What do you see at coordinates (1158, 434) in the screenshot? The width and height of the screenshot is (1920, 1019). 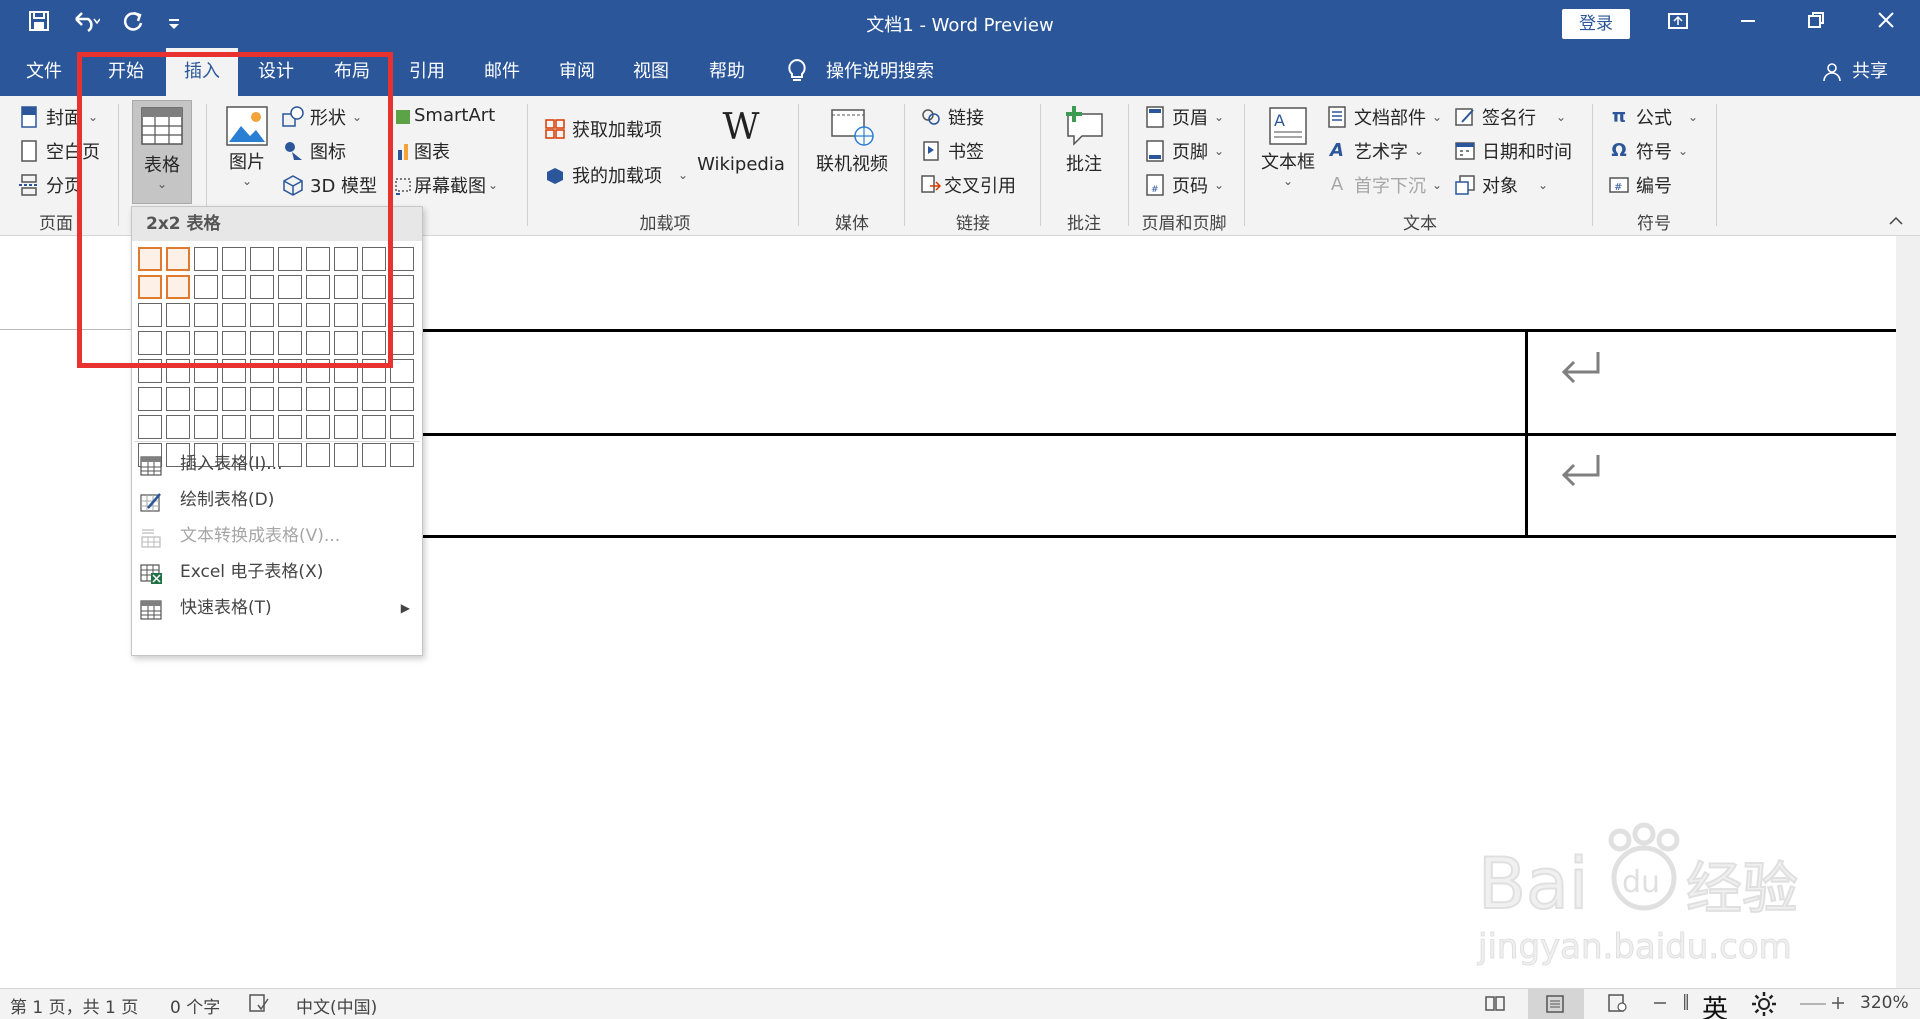 I see `table-border` at bounding box center [1158, 434].